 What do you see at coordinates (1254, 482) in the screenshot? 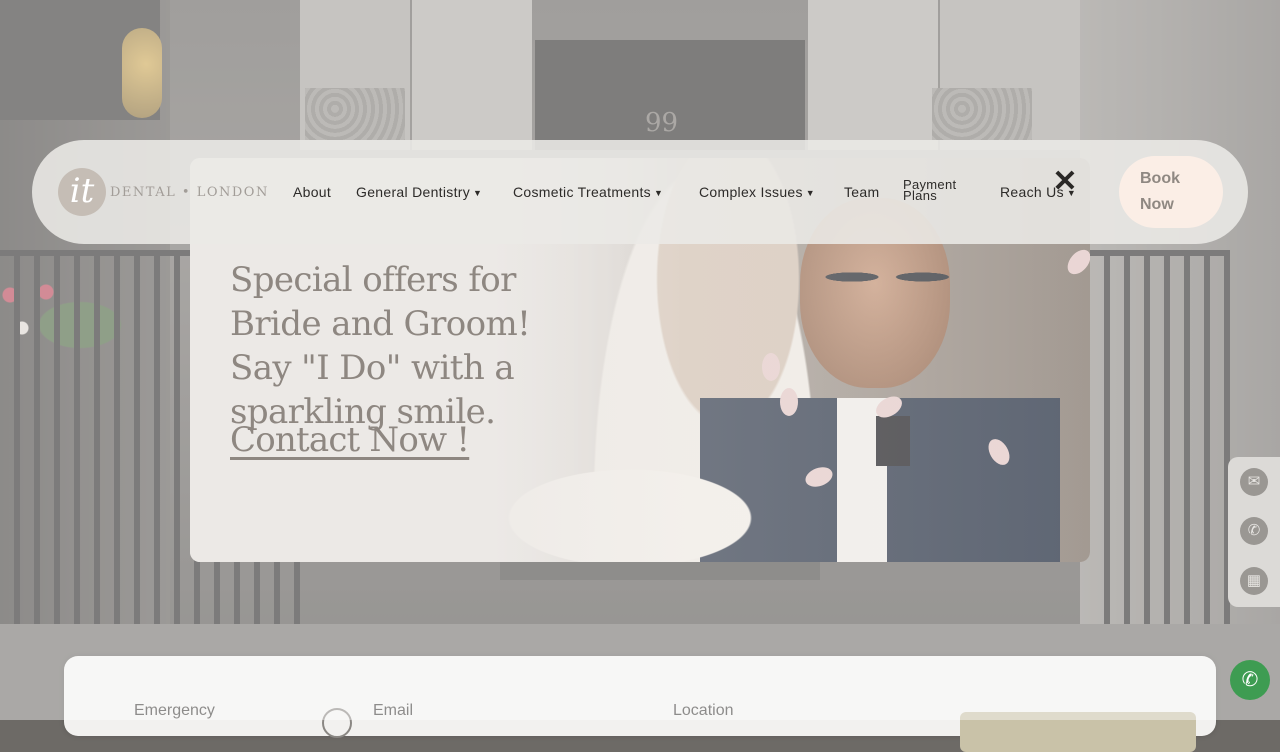
I see `email-icon: ✉` at bounding box center [1254, 482].